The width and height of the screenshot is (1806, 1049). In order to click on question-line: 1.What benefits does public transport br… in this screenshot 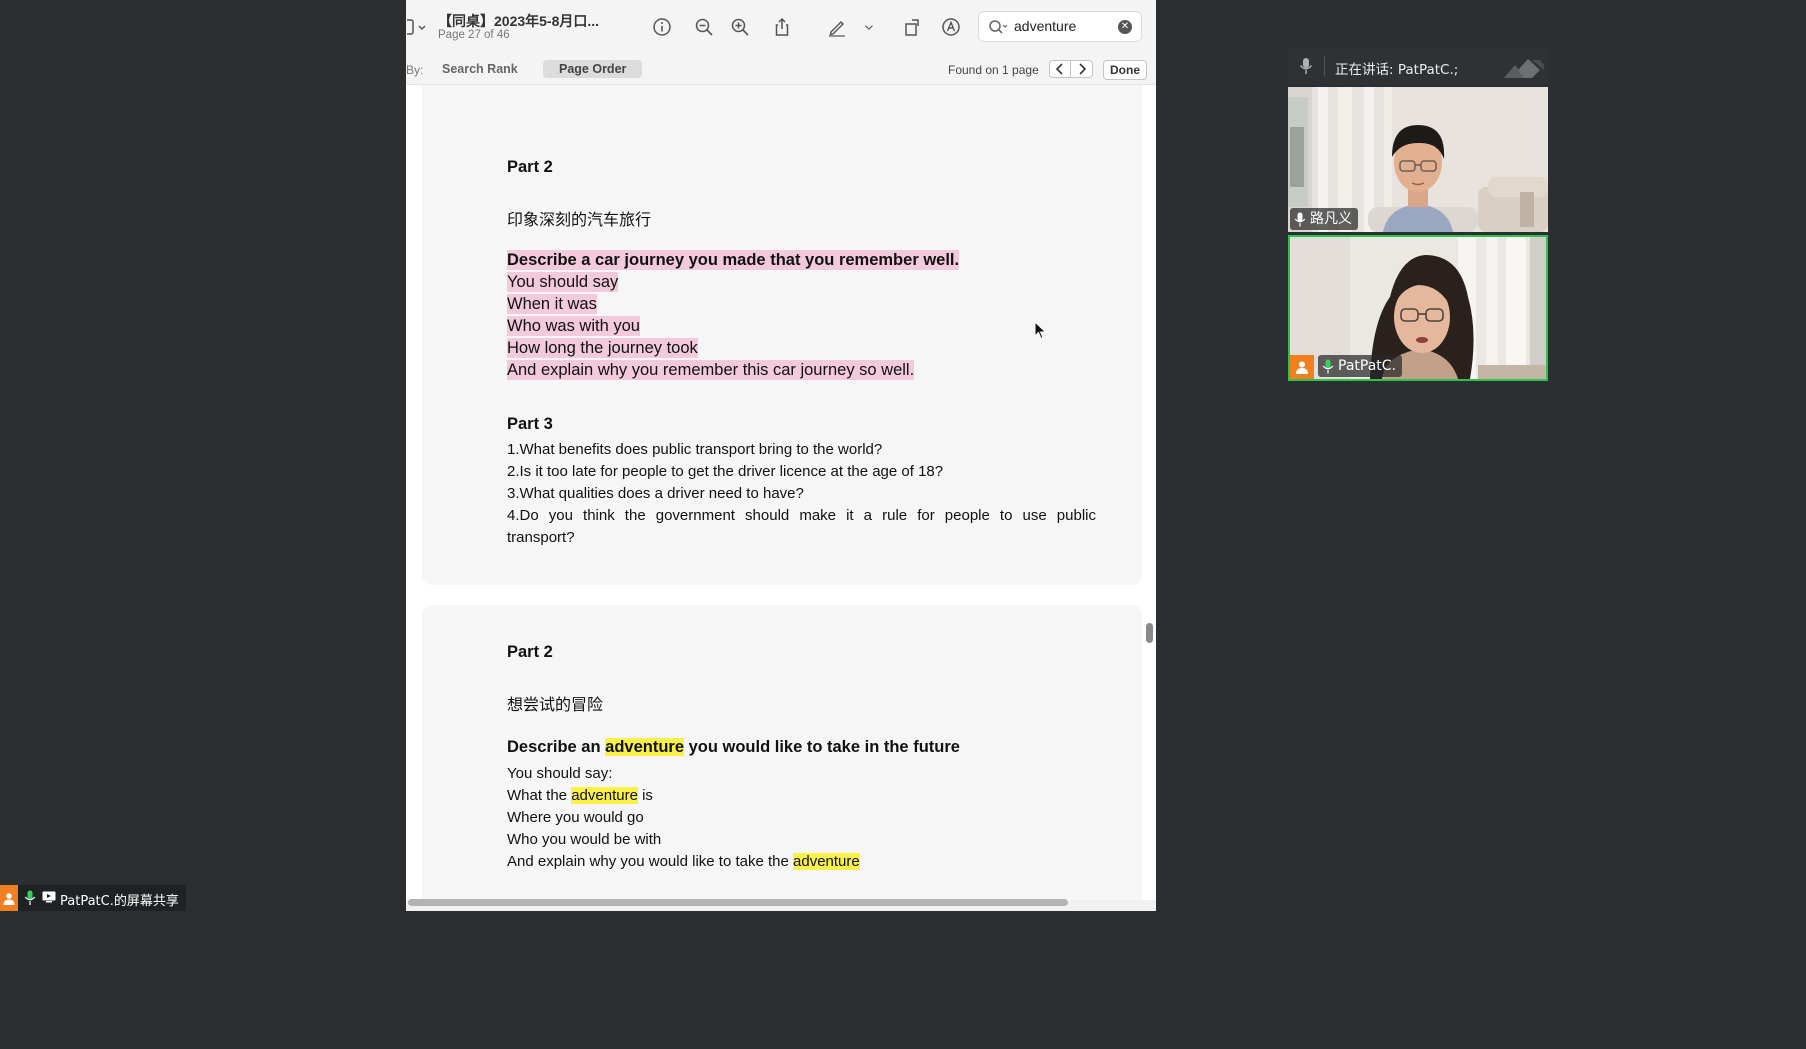, I will do `click(695, 449)`.